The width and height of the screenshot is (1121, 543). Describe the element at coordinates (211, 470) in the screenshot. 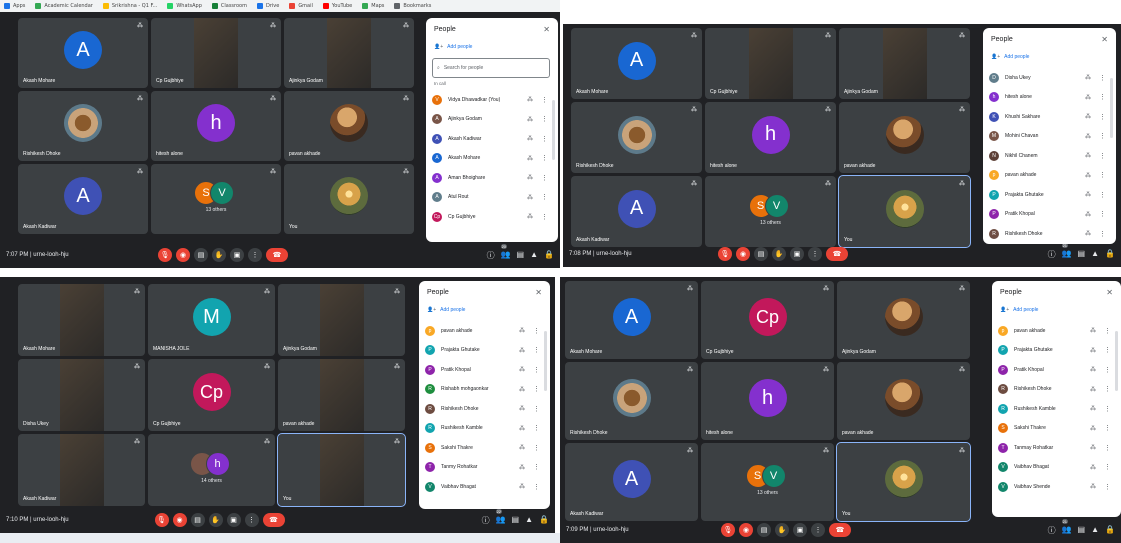

I see `participant-tile: h 14 others ⁂` at that location.